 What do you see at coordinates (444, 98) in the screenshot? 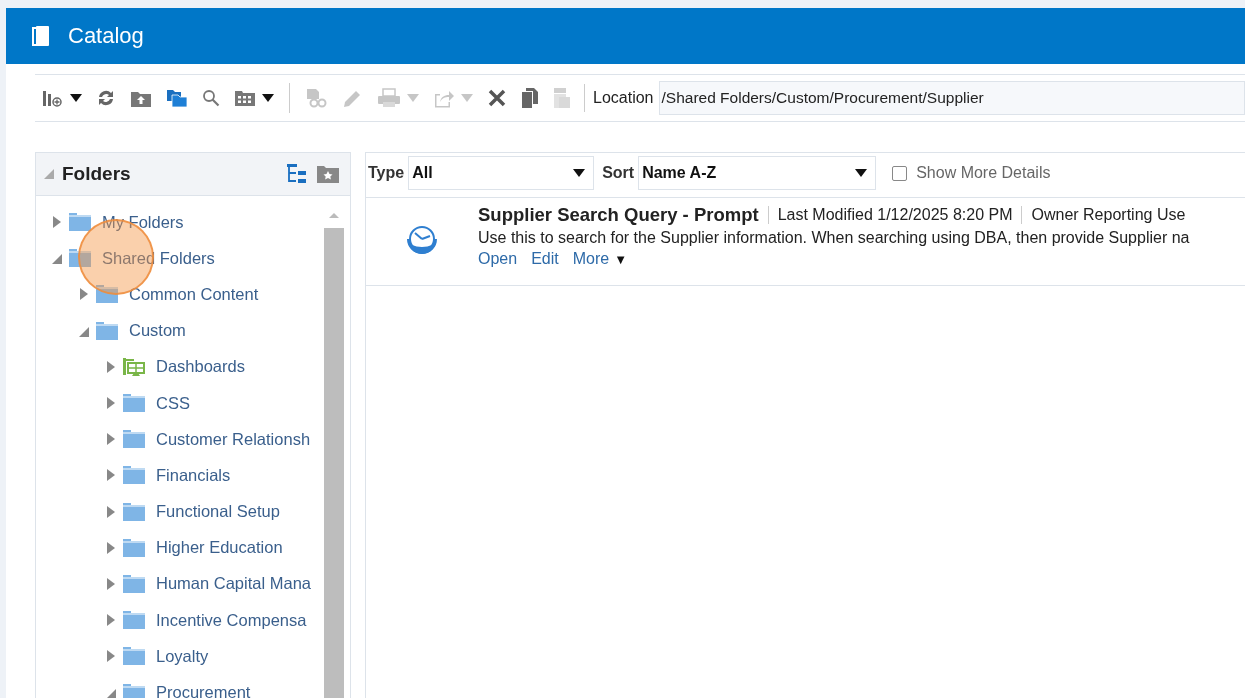
I see `share-icon` at bounding box center [444, 98].